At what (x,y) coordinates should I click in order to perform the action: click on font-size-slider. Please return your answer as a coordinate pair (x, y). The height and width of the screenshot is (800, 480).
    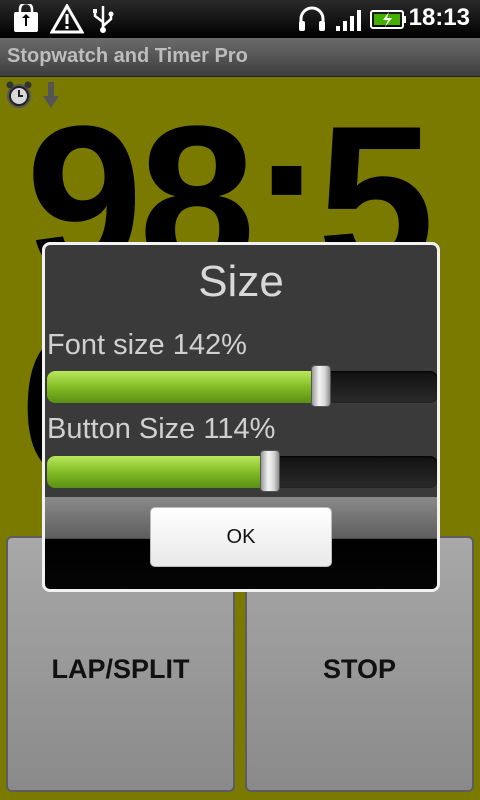
    Looking at the image, I should click on (242, 386).